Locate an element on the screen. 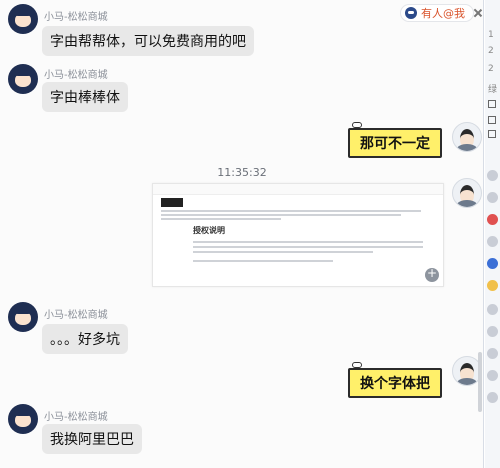  scrollbar-thumb is located at coordinates (480, 382).